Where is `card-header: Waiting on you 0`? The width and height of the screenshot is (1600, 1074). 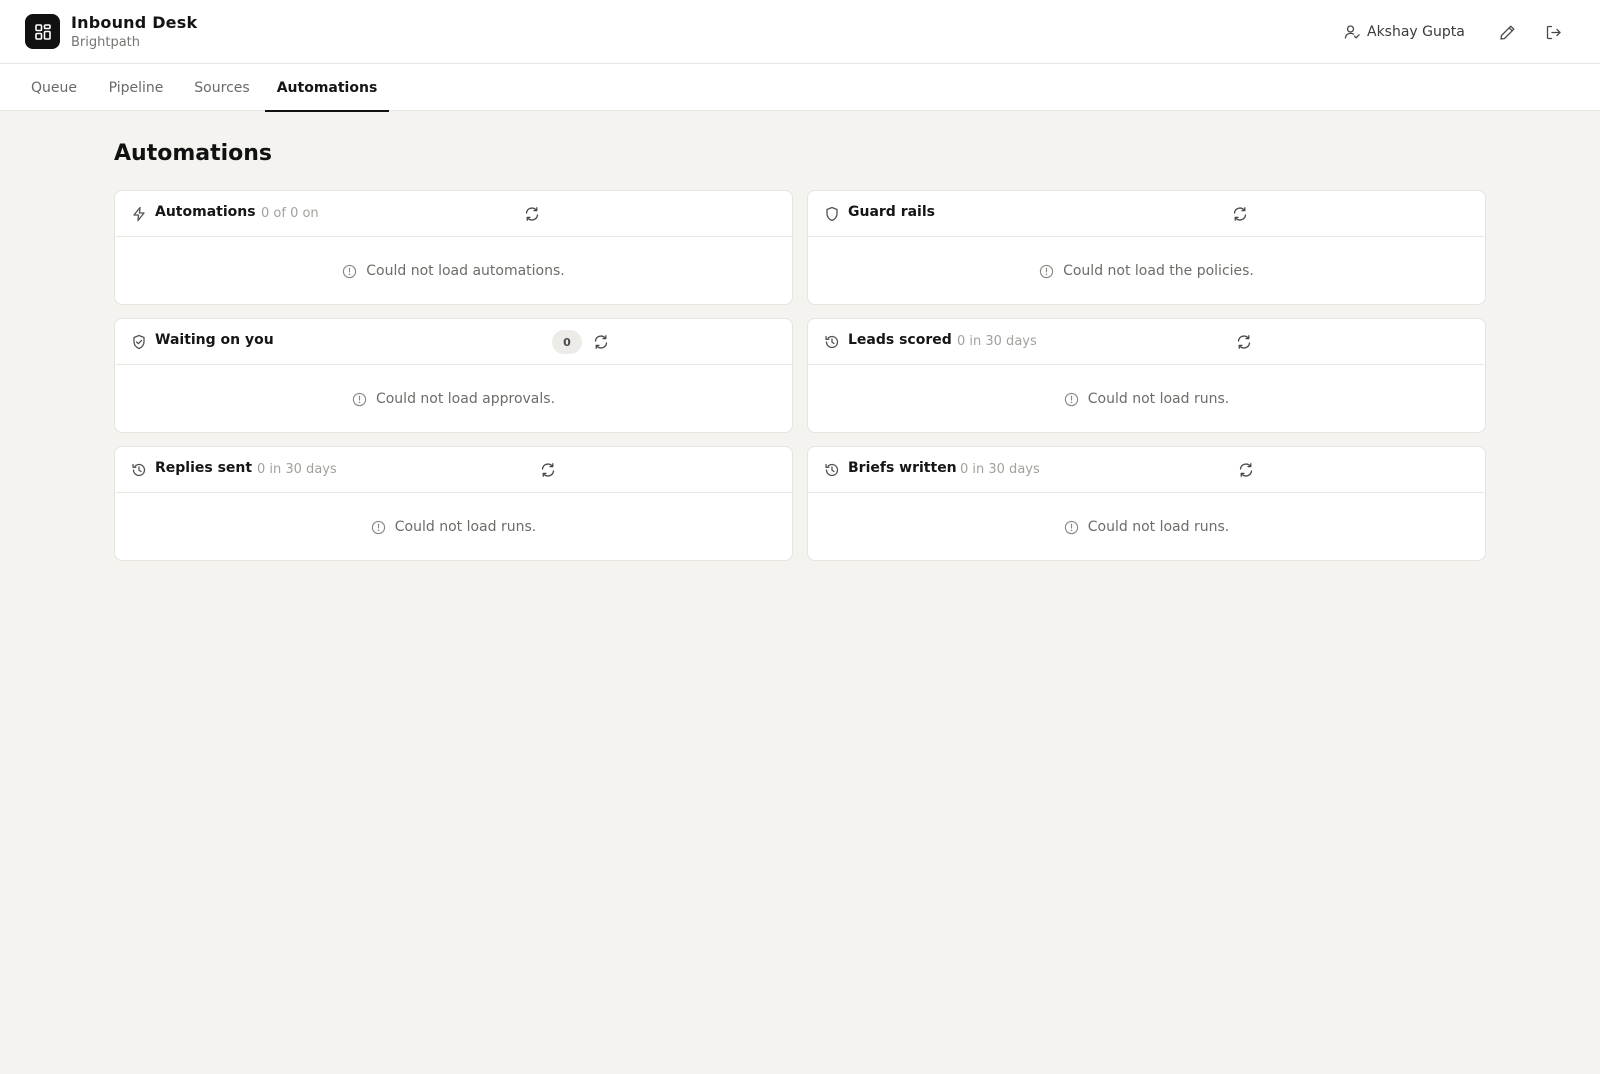
card-header: Waiting on you 0 is located at coordinates (453, 342).